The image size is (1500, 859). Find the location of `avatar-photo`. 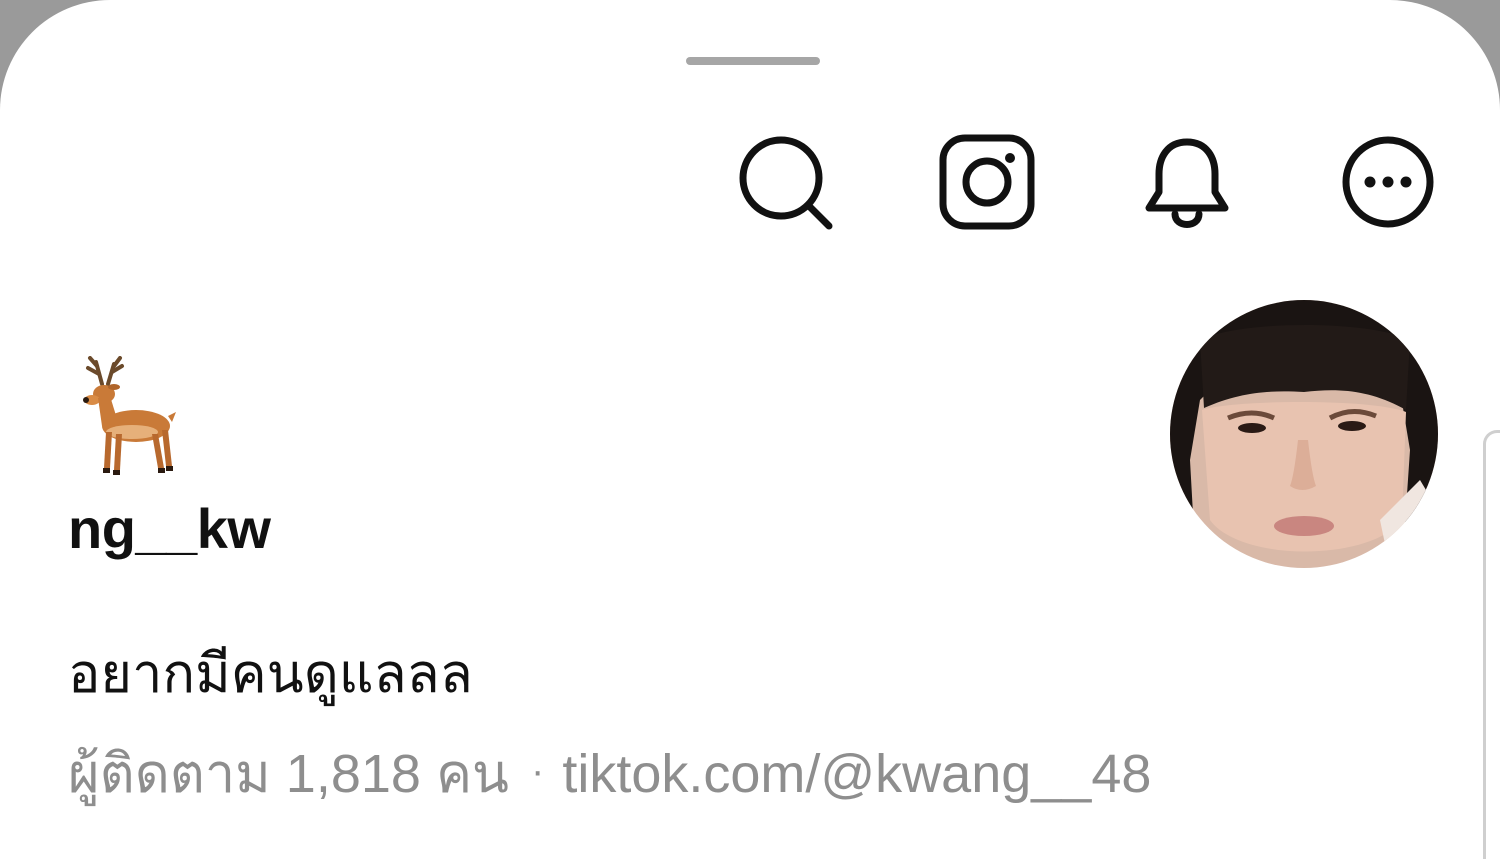

avatar-photo is located at coordinates (1304, 434).